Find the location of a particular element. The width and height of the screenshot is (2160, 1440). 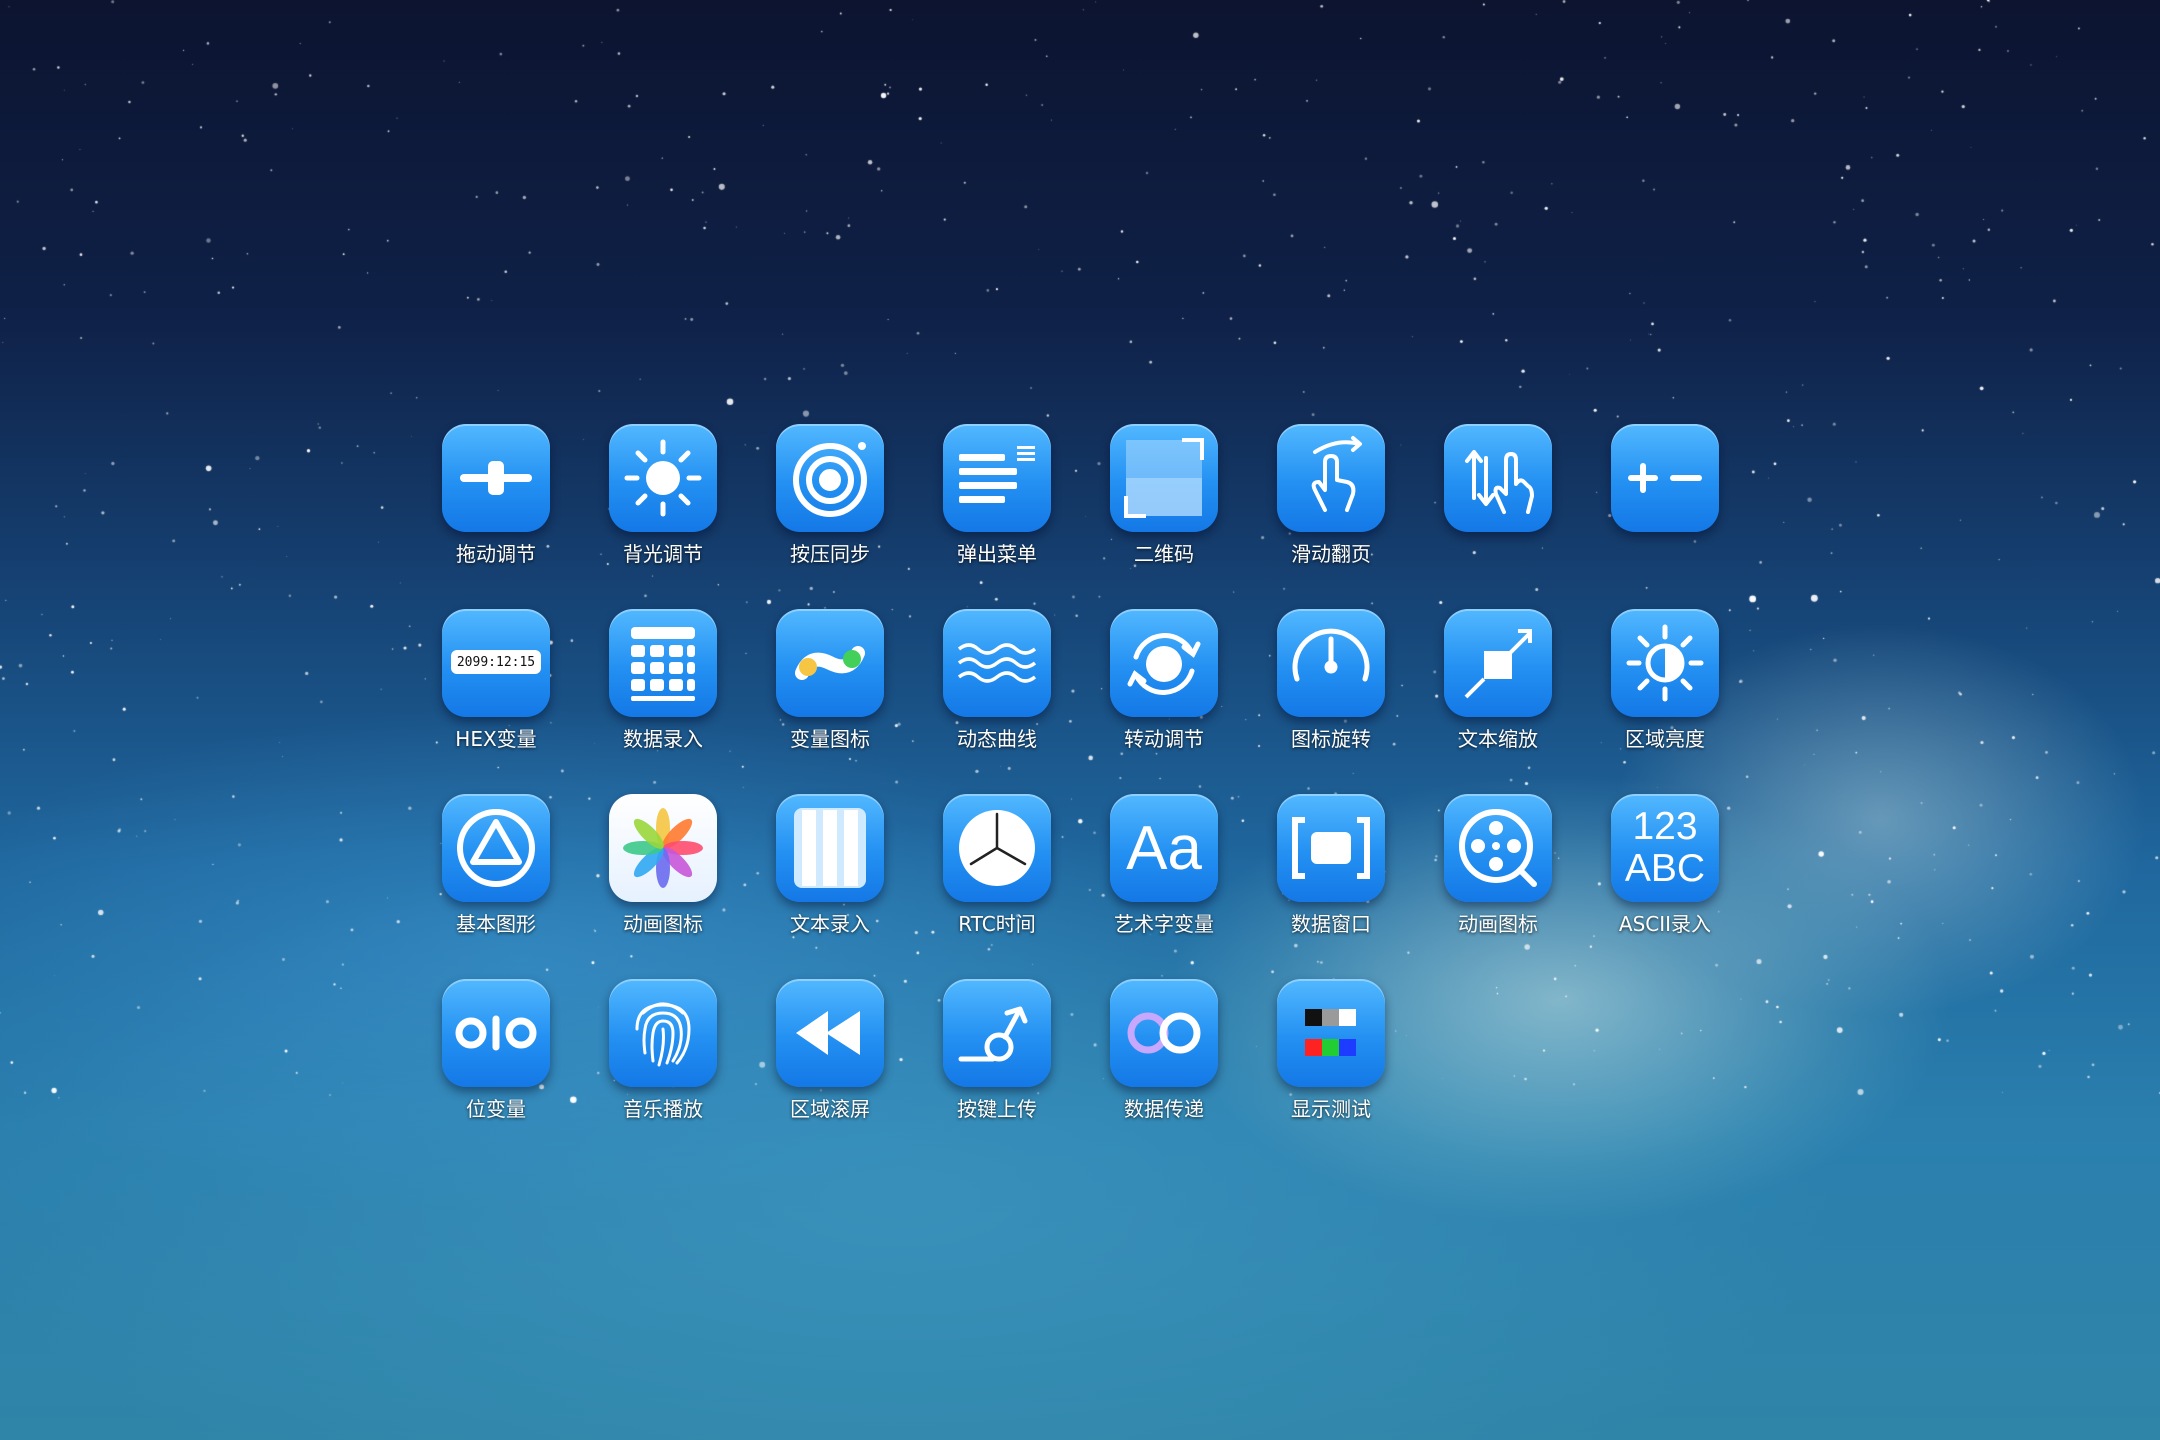

app-music-play: 音乐播放 is located at coordinates (663, 1050).